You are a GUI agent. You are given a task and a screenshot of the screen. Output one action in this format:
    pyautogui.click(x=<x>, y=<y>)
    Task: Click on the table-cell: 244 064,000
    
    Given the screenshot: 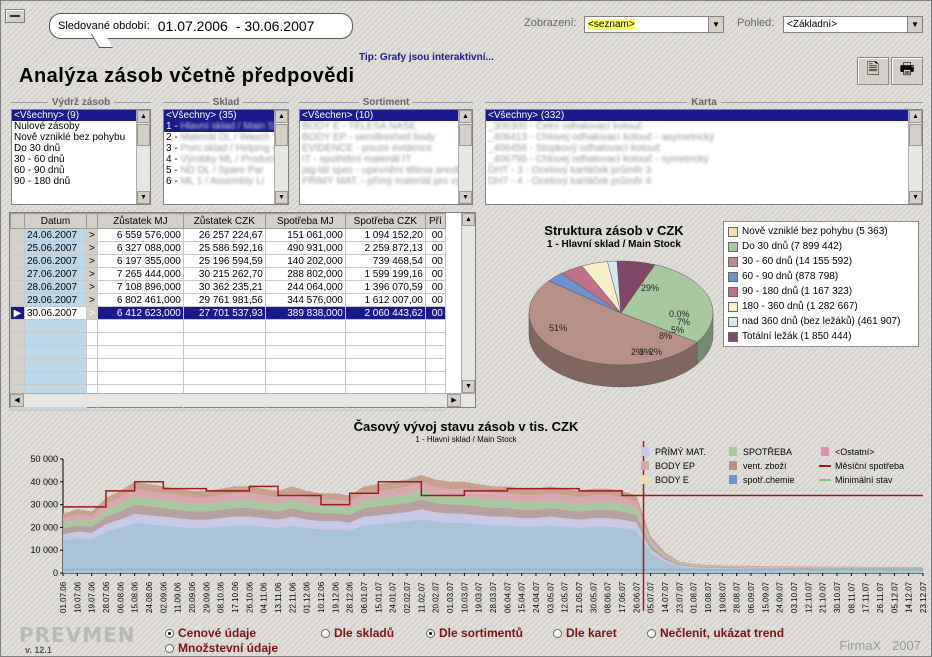 What is the action you would take?
    pyautogui.click(x=305, y=287)
    